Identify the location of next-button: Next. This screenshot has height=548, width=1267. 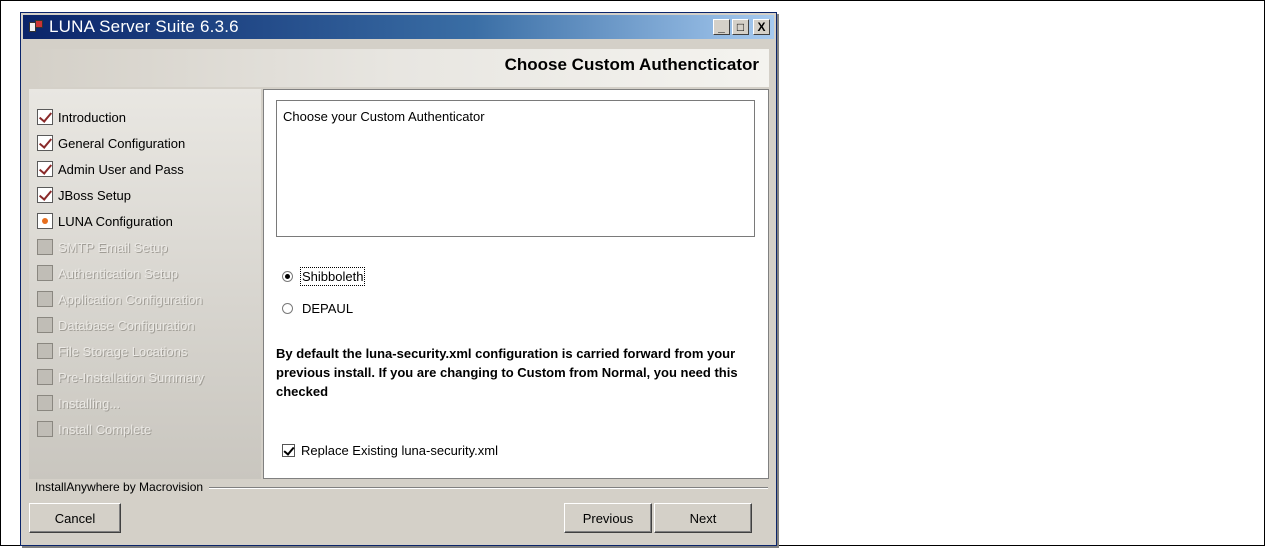
(703, 518).